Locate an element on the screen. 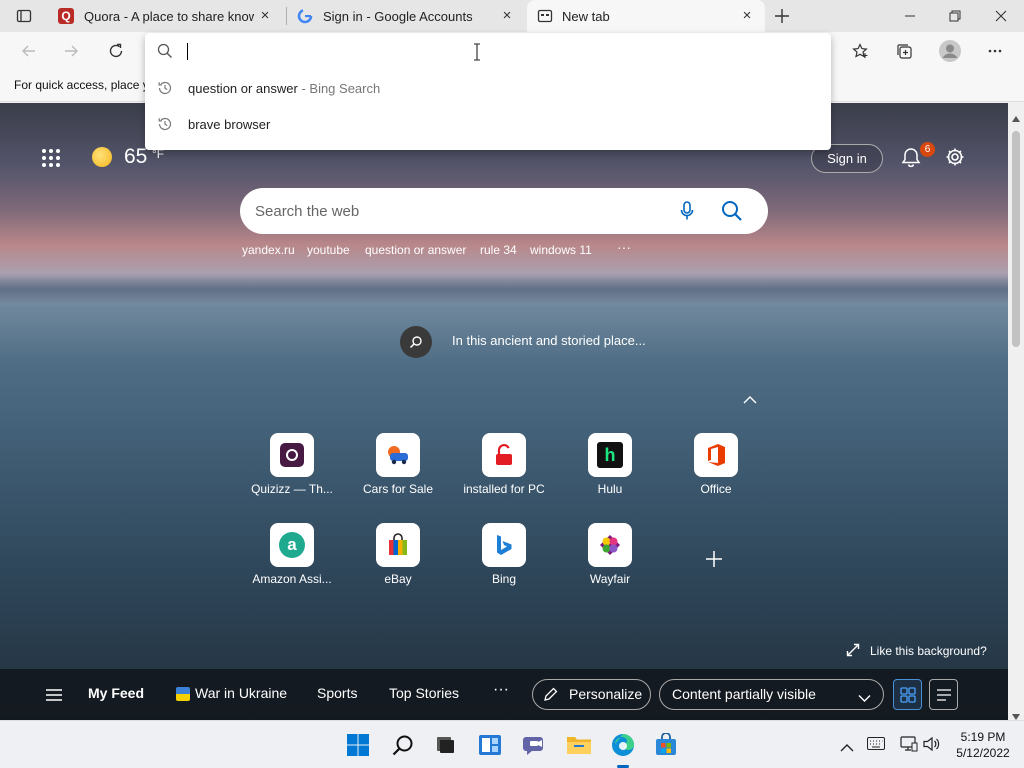 The image size is (1024, 768). text-cursor is located at coordinates (187, 51).